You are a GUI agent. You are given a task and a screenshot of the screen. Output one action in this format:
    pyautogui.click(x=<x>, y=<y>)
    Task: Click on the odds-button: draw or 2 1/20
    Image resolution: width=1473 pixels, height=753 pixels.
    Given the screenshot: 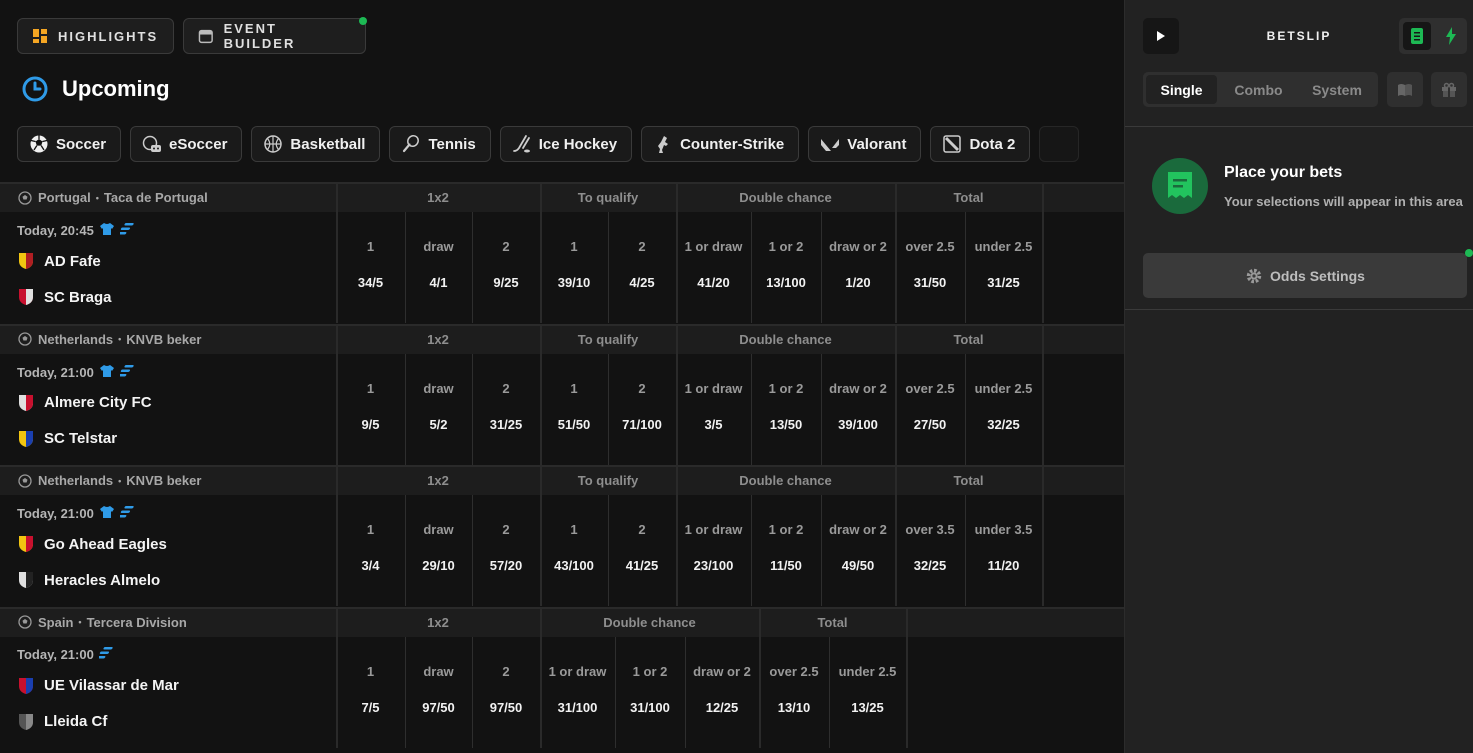 What is the action you would take?
    pyautogui.click(x=858, y=267)
    